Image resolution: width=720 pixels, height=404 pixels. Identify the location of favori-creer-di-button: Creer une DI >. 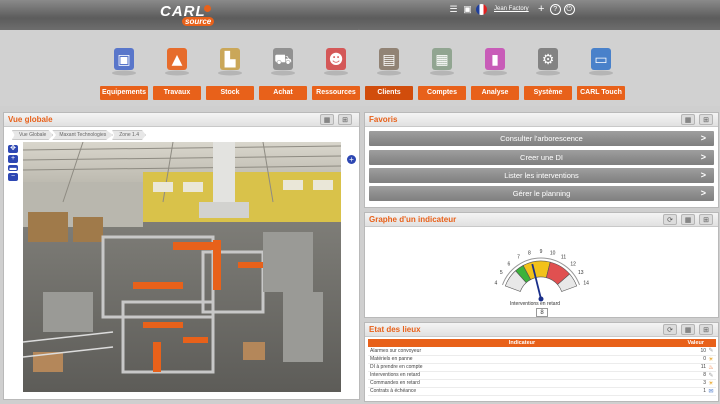
(541, 157).